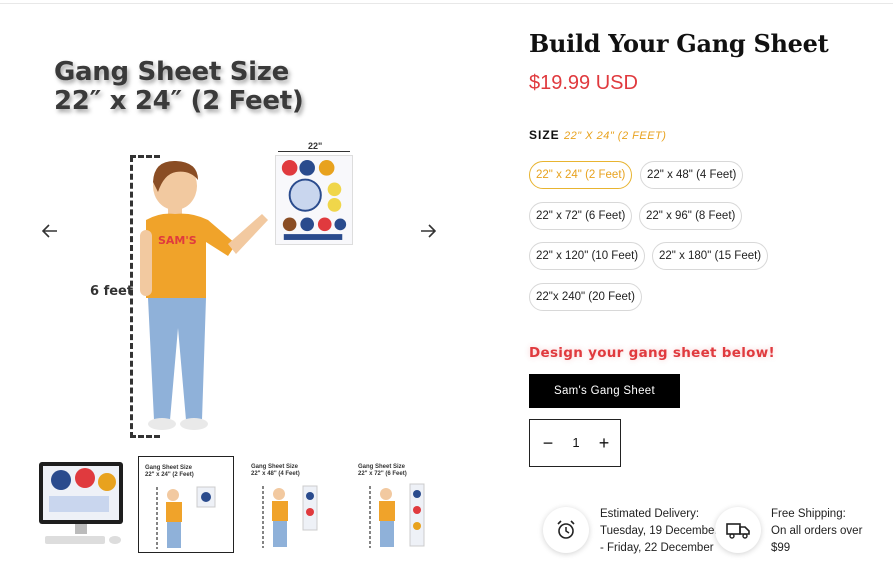  Describe the element at coordinates (808, 514) in the screenshot. I see `shipping-title: Free Shipping:` at that location.